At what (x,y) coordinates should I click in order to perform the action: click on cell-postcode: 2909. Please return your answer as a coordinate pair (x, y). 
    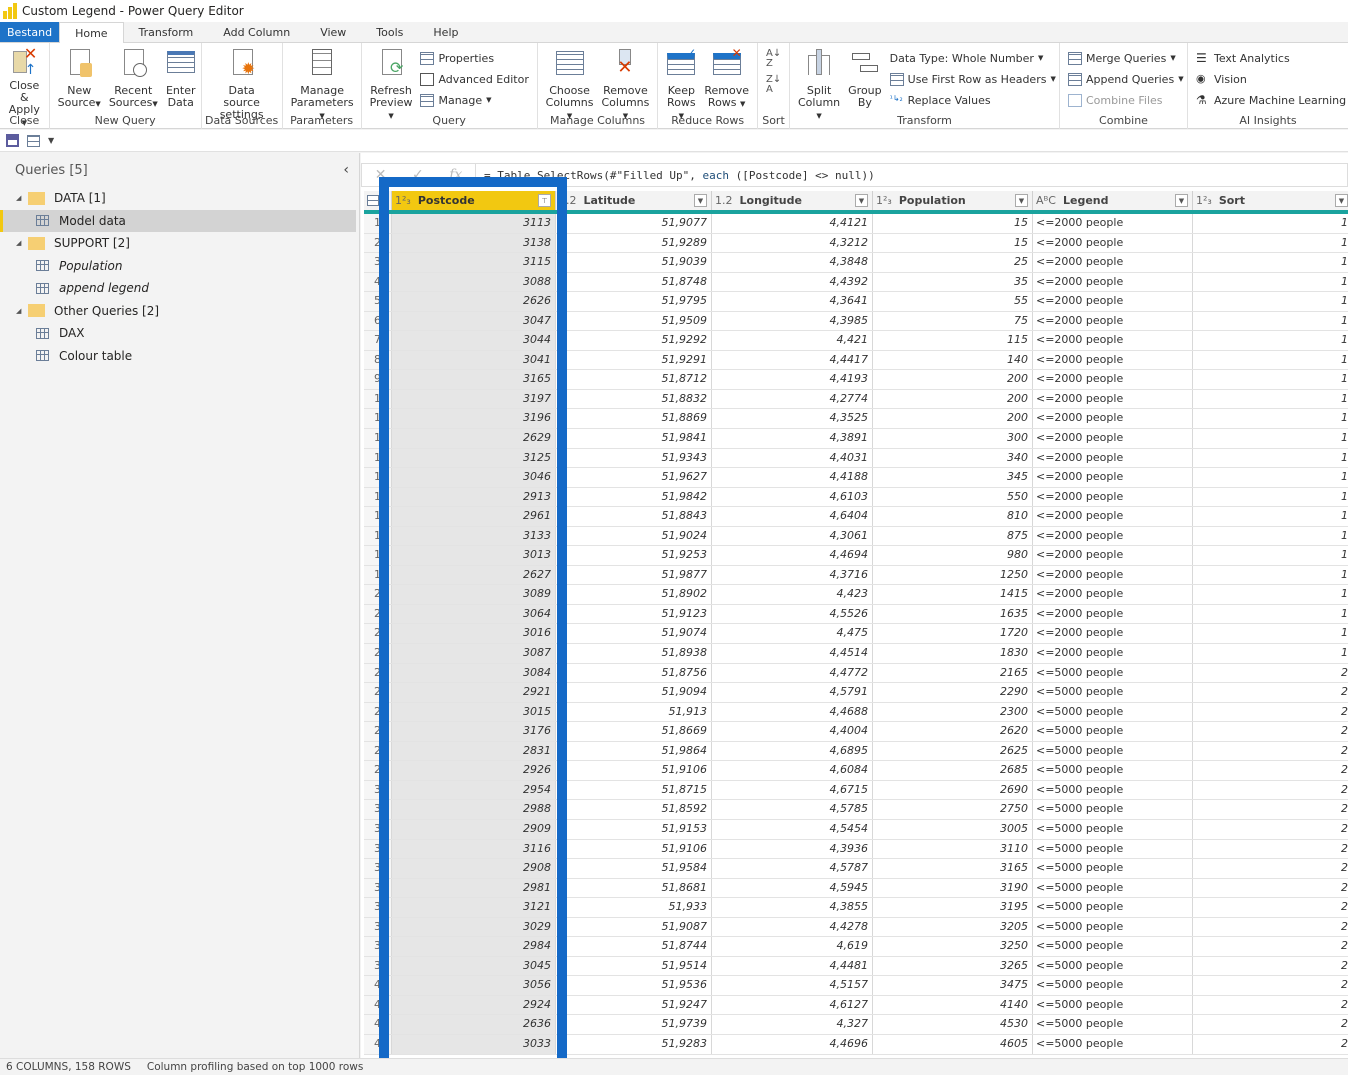
    Looking at the image, I should click on (474, 829).